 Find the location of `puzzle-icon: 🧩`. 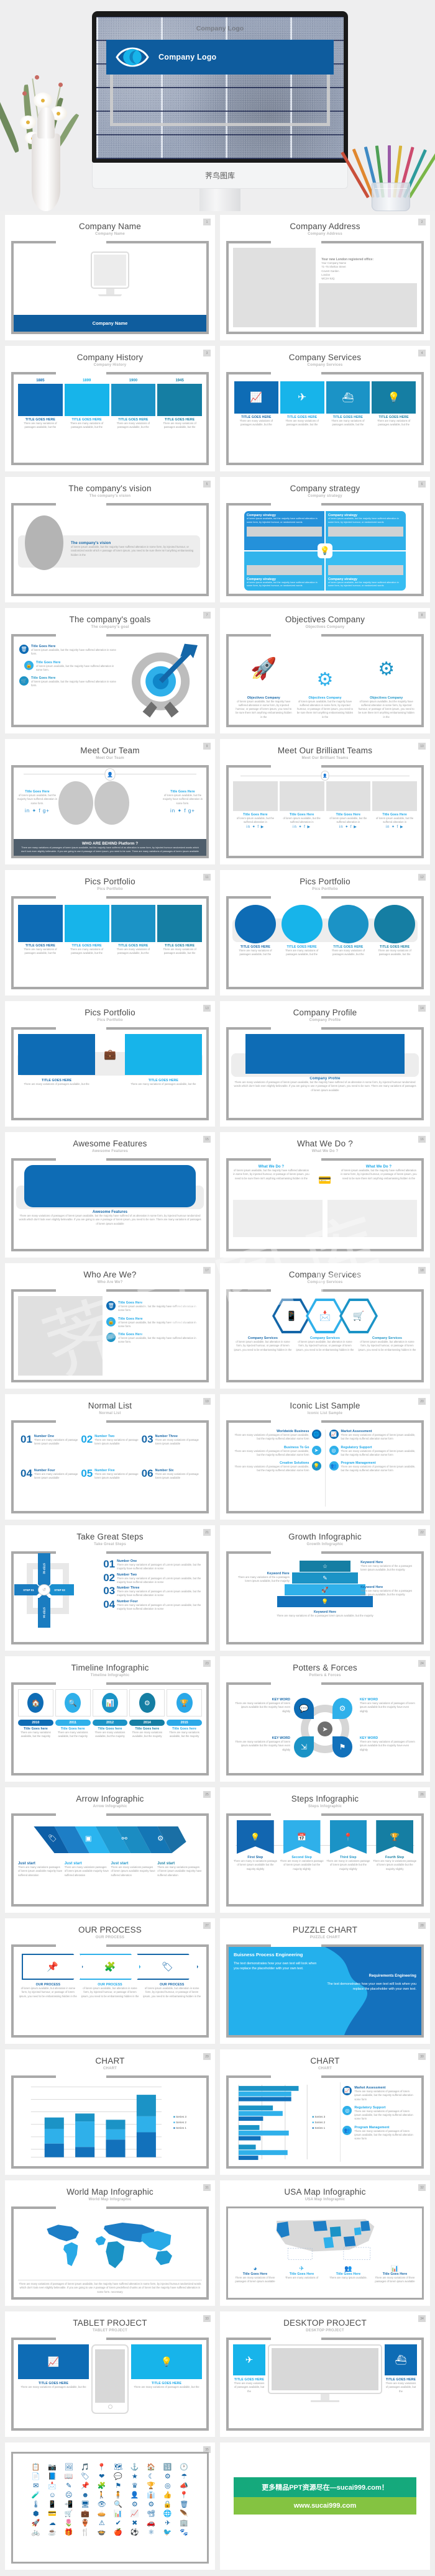

puzzle-icon: 🧩 is located at coordinates (110, 1967).